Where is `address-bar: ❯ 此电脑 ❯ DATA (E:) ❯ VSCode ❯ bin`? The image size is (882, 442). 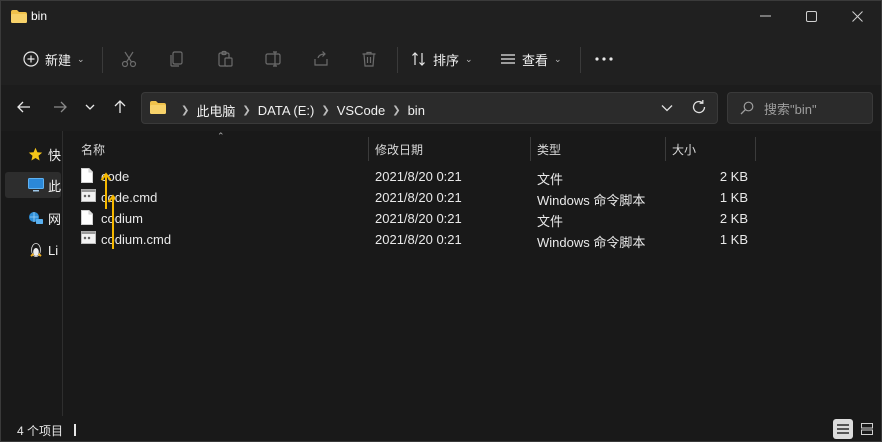 address-bar: ❯ 此电脑 ❯ DATA (E:) ❯ VSCode ❯ bin is located at coordinates (429, 108).